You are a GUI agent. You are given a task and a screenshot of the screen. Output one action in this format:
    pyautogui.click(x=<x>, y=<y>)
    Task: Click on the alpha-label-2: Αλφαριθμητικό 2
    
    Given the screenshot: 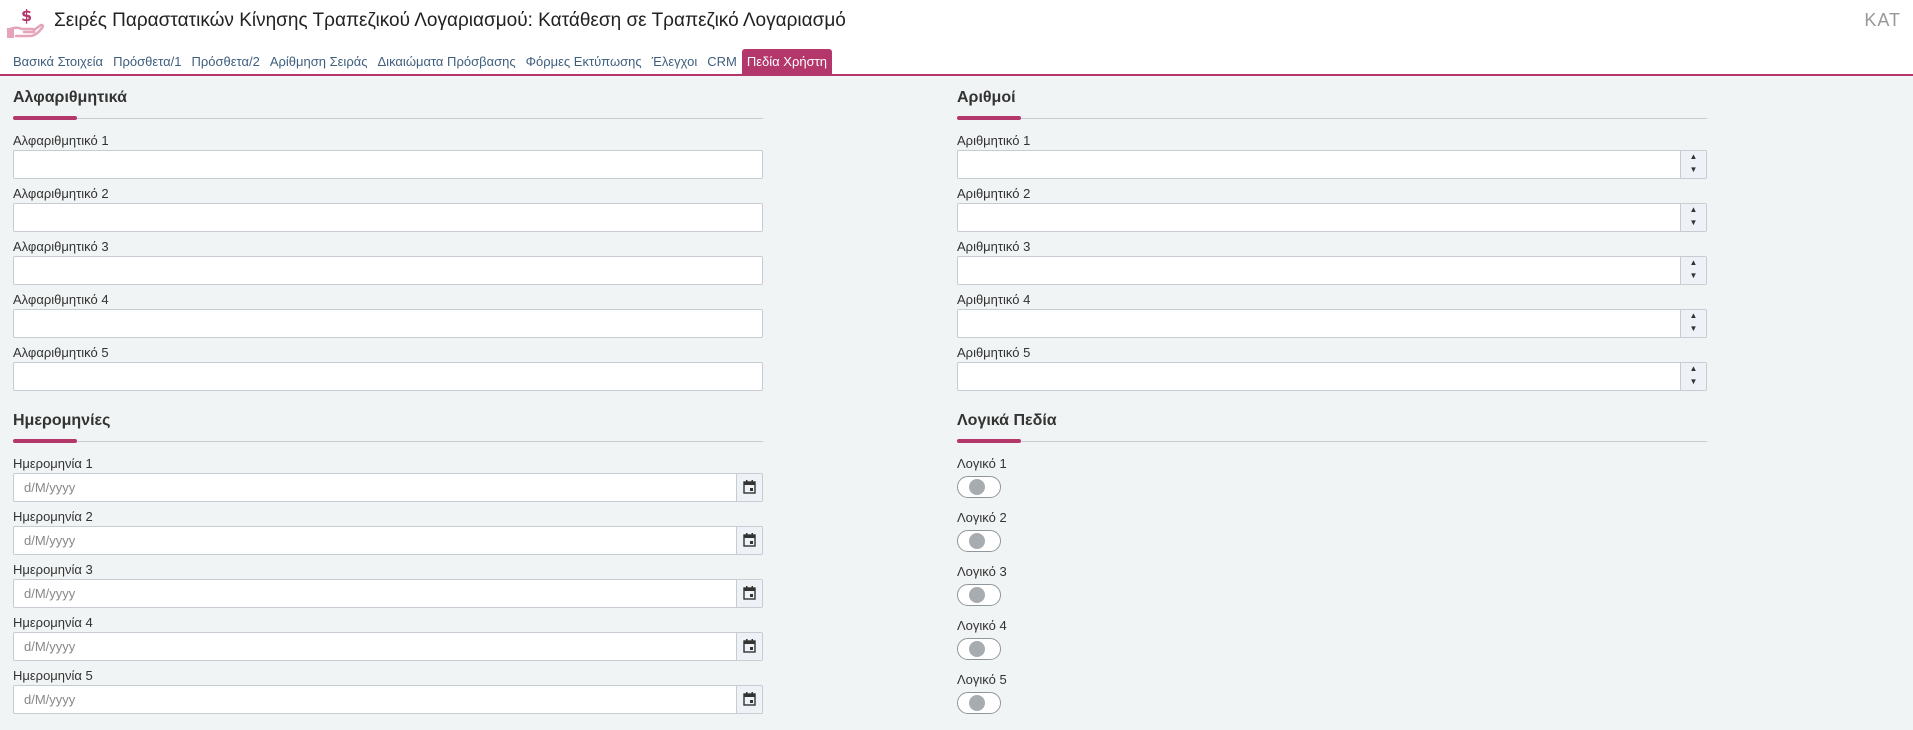 What is the action you would take?
    pyautogui.click(x=61, y=193)
    